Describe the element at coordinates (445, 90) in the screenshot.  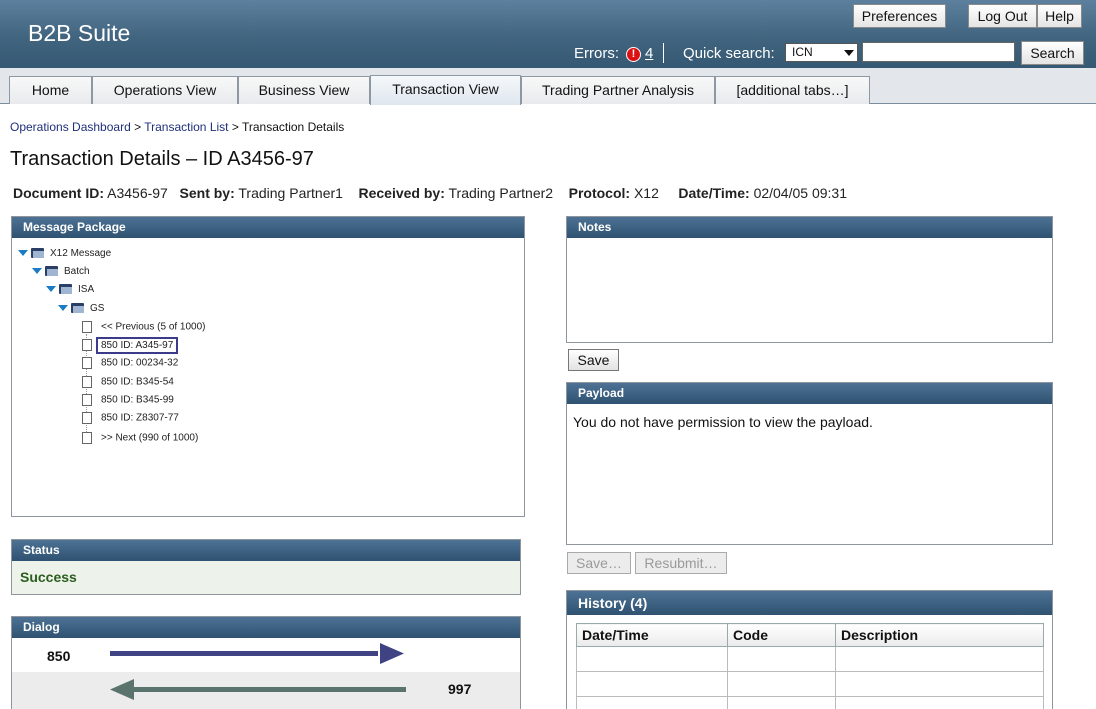
I see `tab-transaction-view: Transaction View` at that location.